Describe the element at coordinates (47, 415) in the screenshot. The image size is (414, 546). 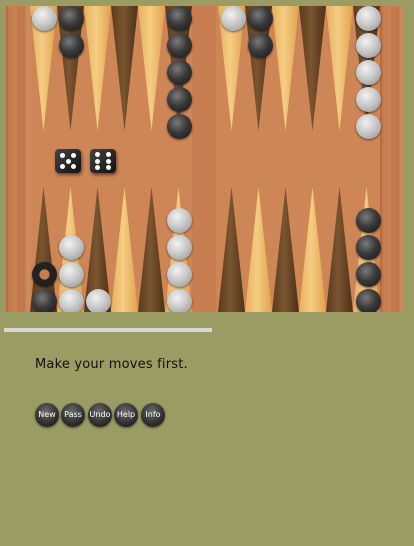
I see `new-game-button: New` at that location.